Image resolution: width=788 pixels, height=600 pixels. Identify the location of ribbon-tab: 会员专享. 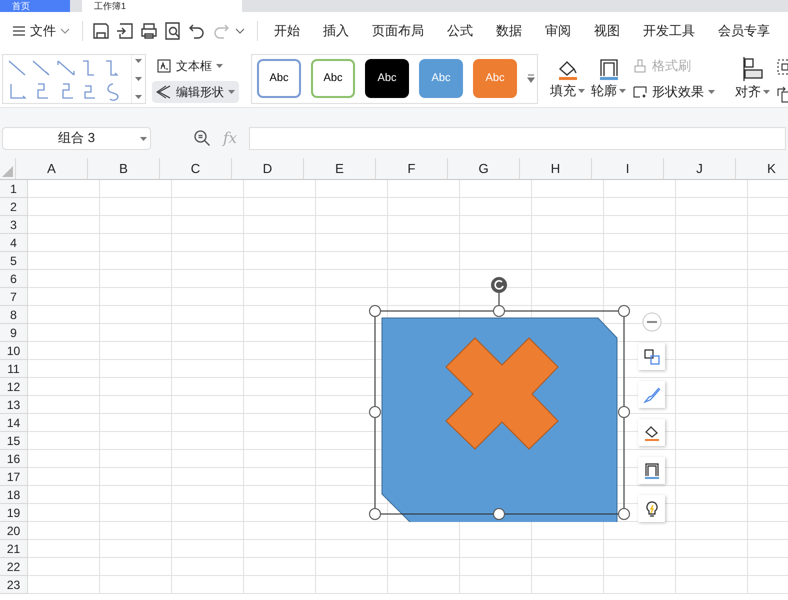
(744, 31).